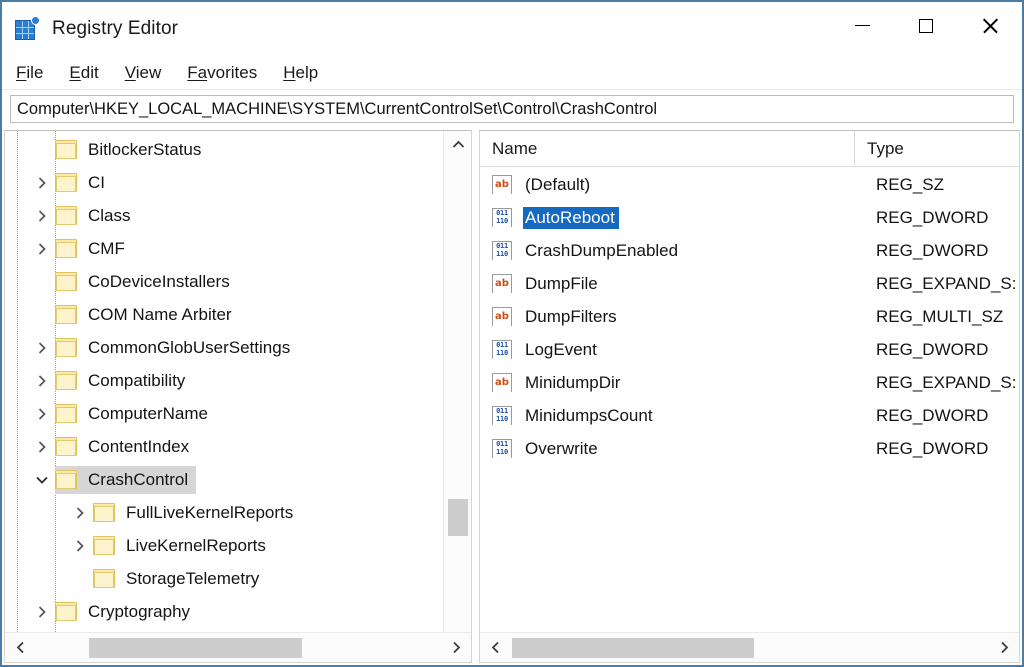 This screenshot has width=1024, height=667. What do you see at coordinates (749, 382) in the screenshot?
I see `value-row: ab MinidumpDir REG_EXPAND_S:` at bounding box center [749, 382].